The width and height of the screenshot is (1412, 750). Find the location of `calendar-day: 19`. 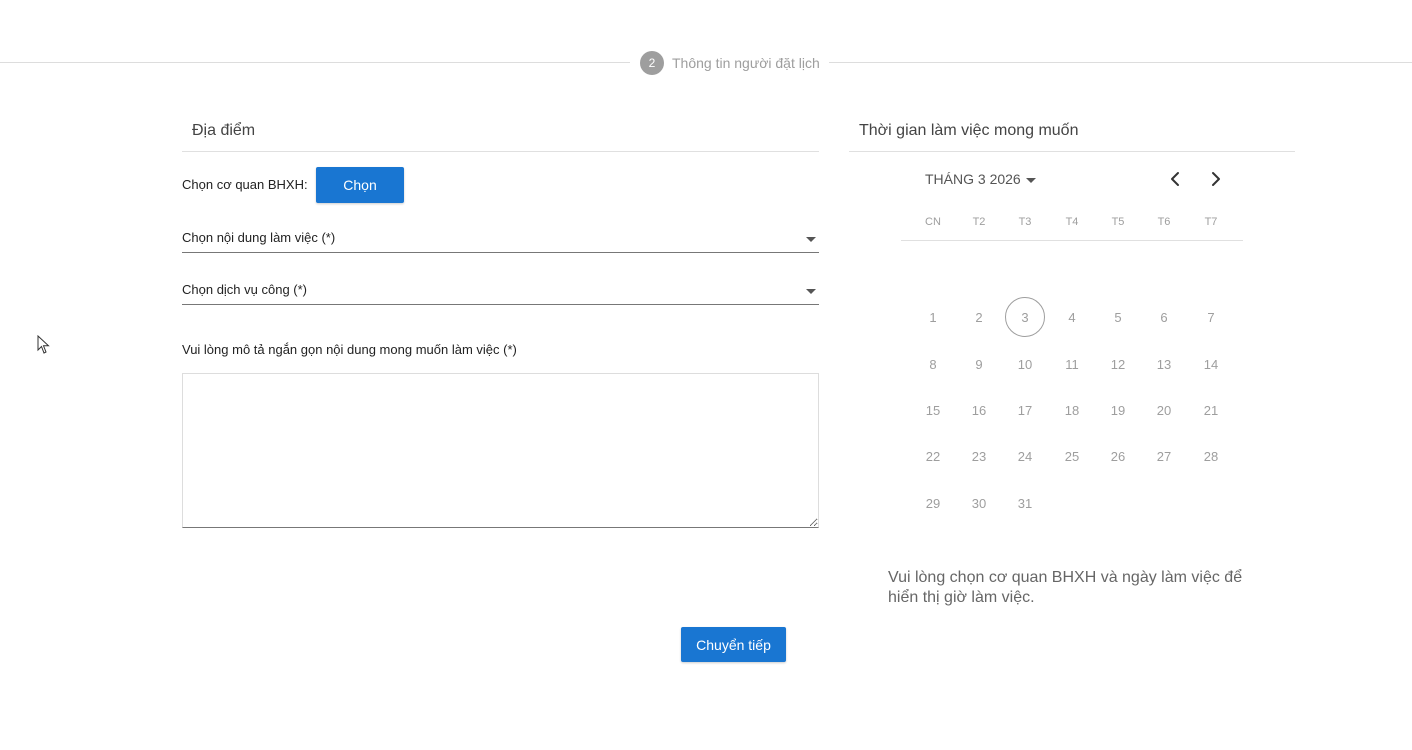

calendar-day: 19 is located at coordinates (1118, 410).